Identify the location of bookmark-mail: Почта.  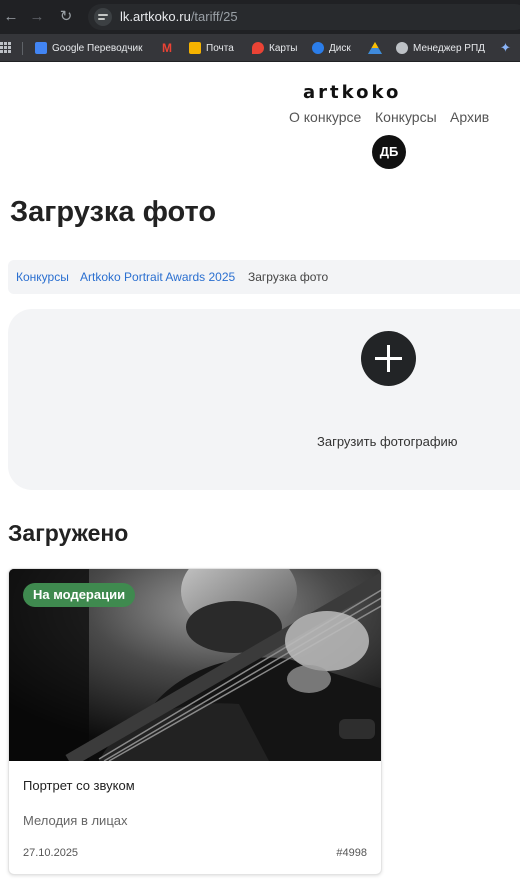
(211, 48).